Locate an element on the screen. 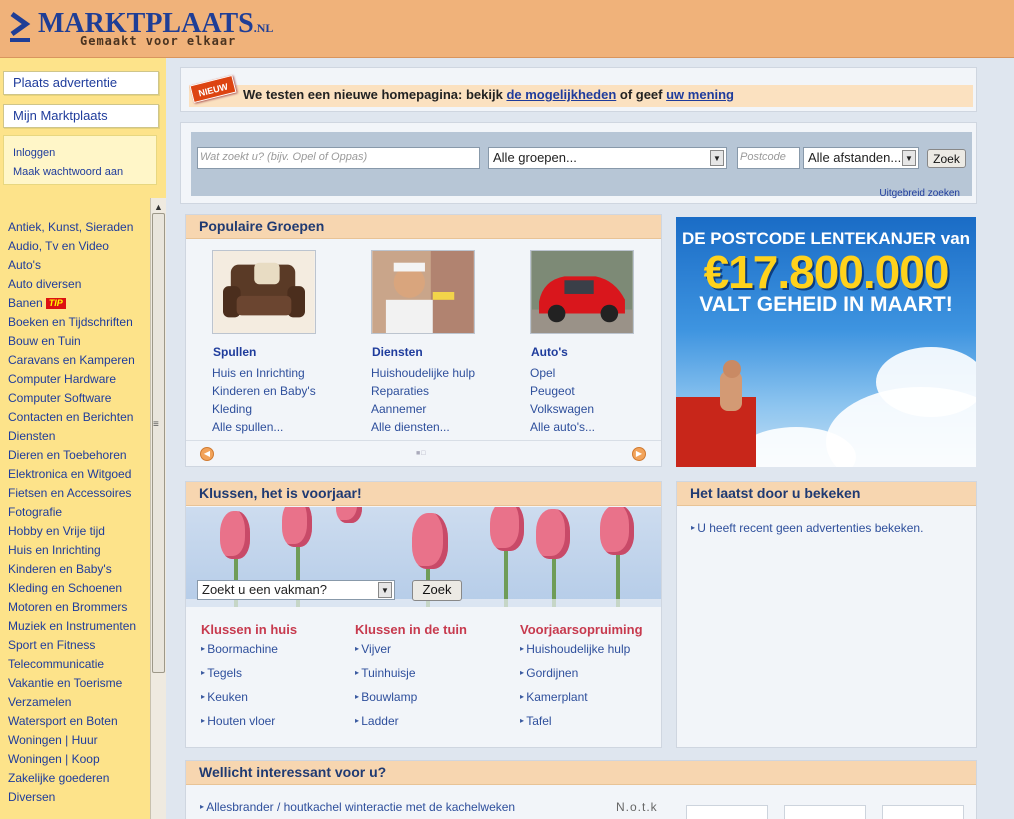 The image size is (1014, 819). category-link: Hobby en Vrije tijd is located at coordinates (79, 531).